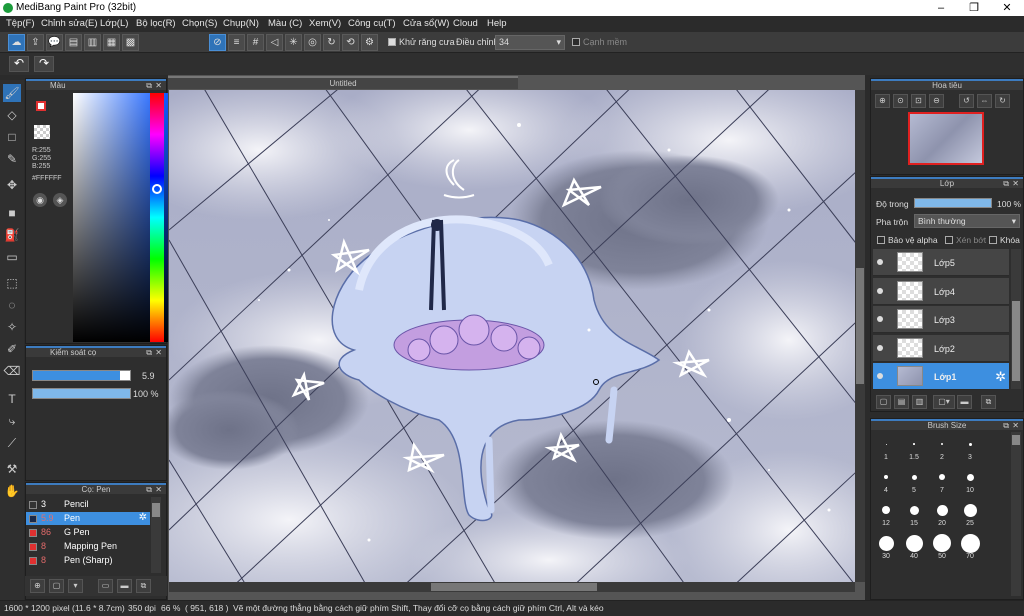  Describe the element at coordinates (241, 23) in the screenshot. I see `menu-capture: Chụp(N)` at that location.